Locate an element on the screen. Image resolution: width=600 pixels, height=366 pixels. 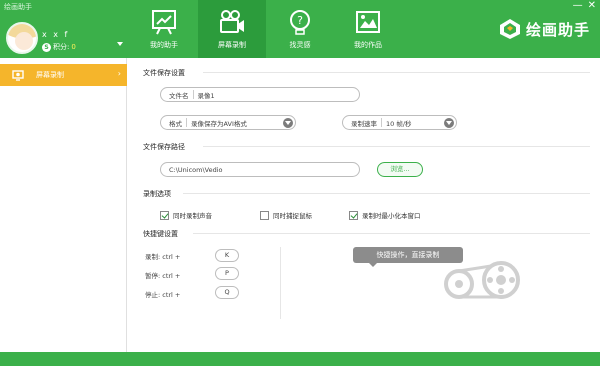
section-title-record-options: 录制选项 is located at coordinates (157, 194).